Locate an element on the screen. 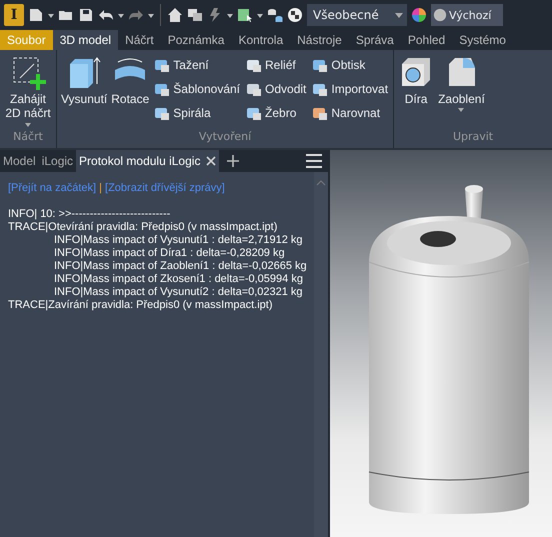  ribbon-button: Díra is located at coordinates (416, 92).